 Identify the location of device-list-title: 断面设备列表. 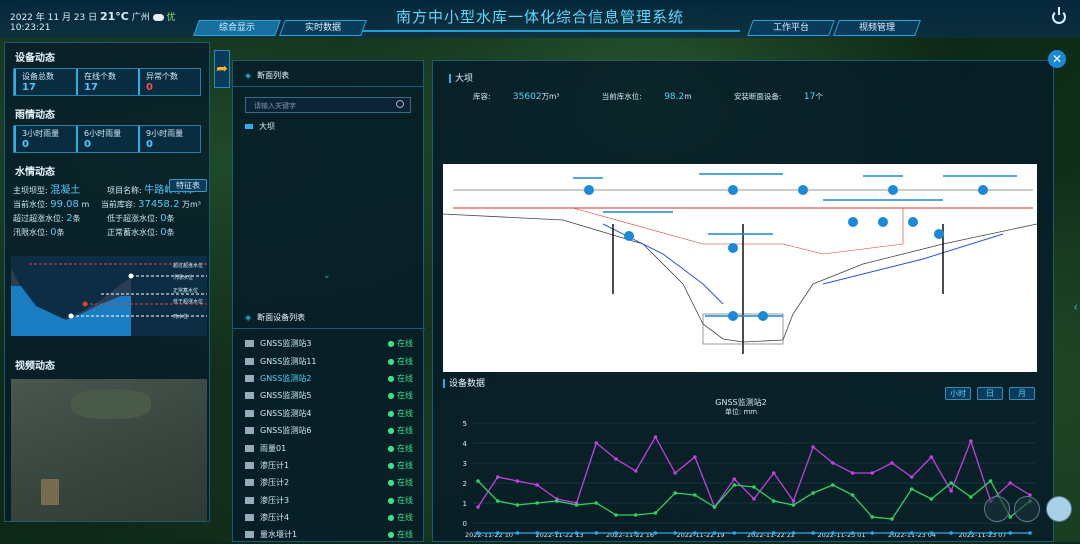
(329, 316).